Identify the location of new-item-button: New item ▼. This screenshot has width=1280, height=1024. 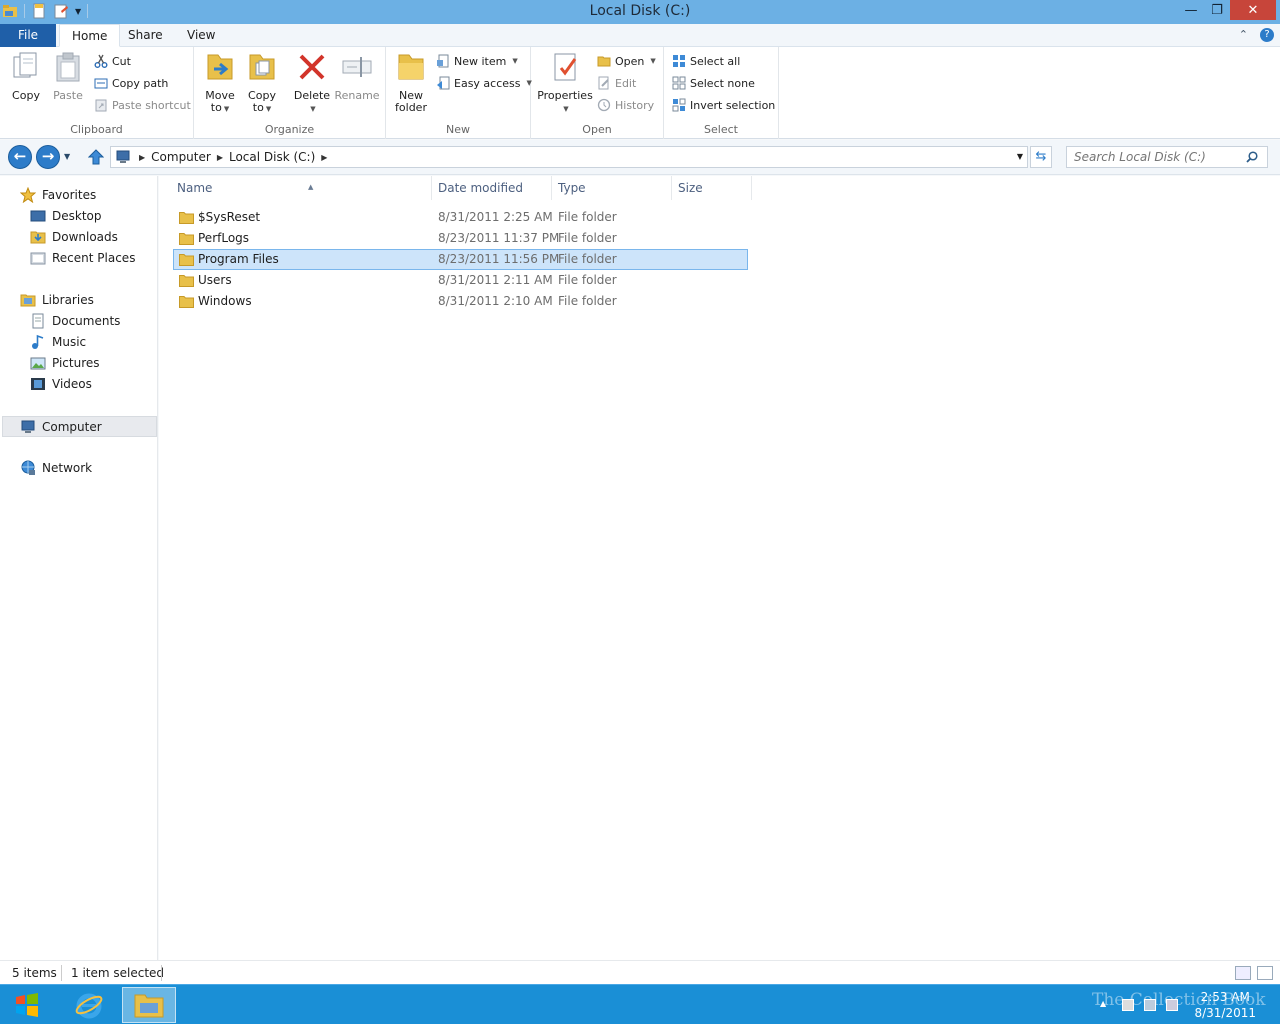
(477, 61).